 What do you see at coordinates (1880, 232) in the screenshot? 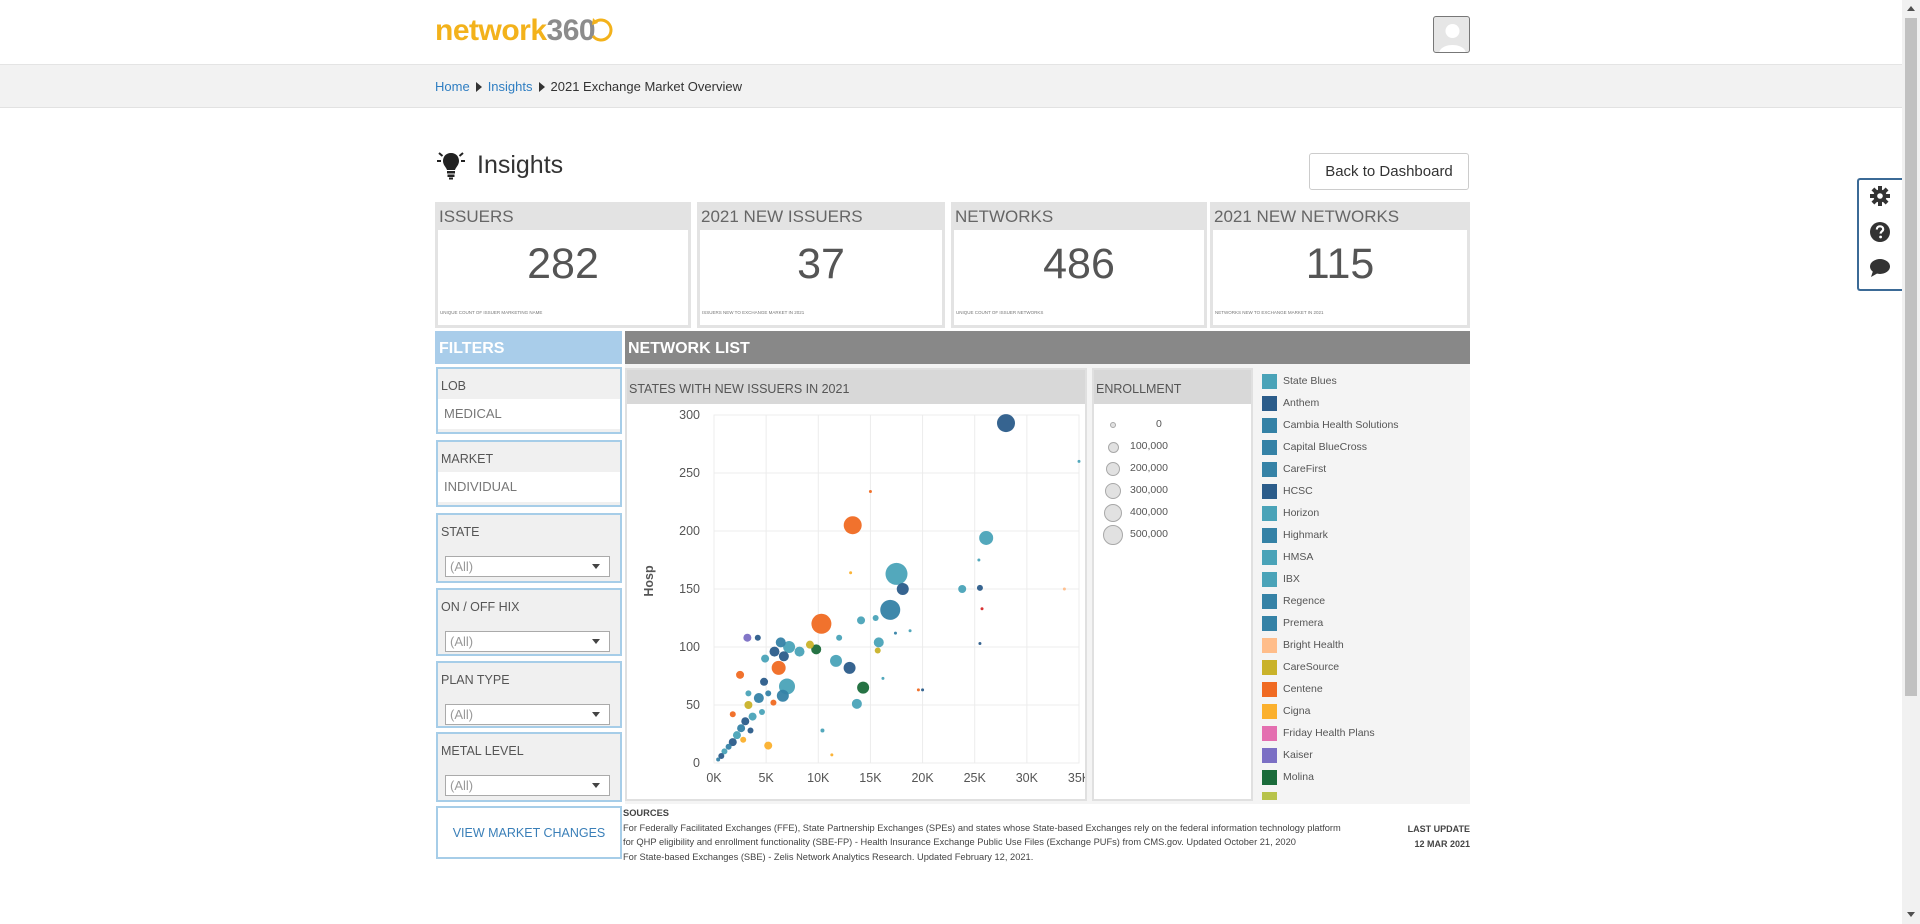
I see `help-button` at bounding box center [1880, 232].